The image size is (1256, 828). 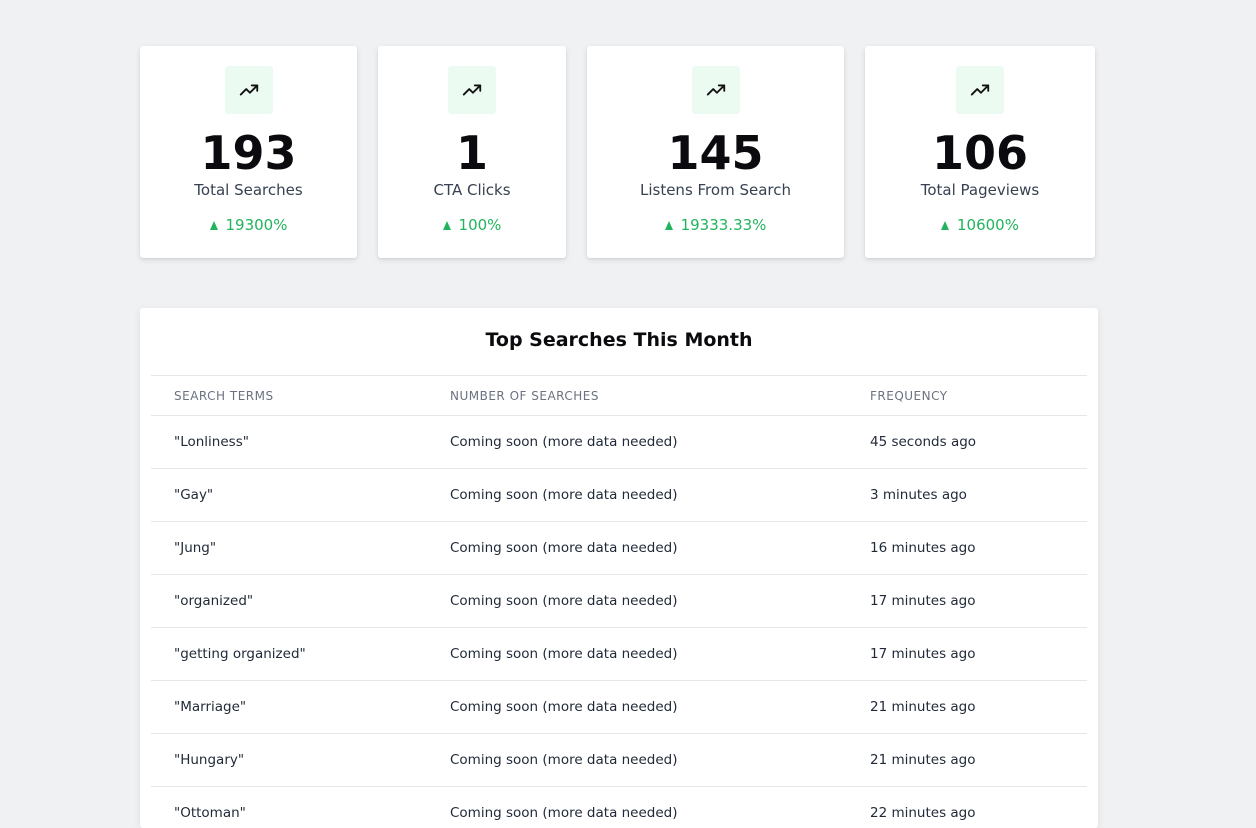 I want to click on stat-label: Total Pageviews, so click(x=980, y=190).